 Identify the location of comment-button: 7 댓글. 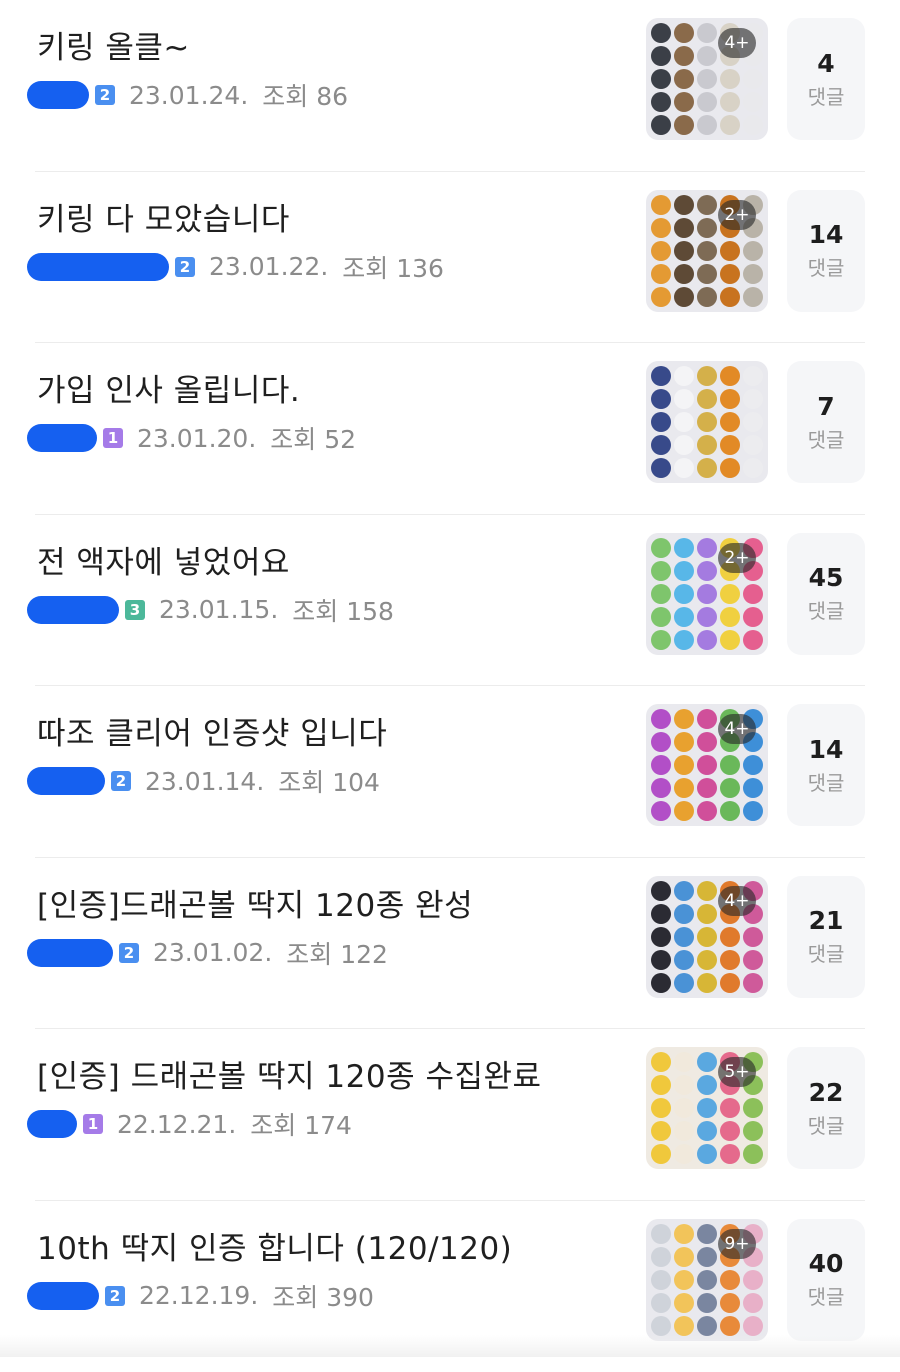
(826, 422).